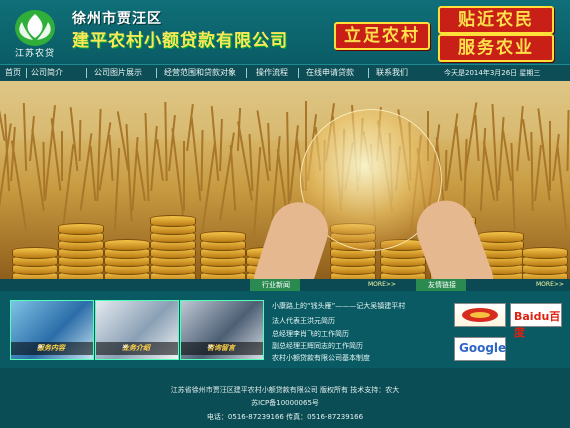 The image size is (570, 428). What do you see at coordinates (137, 348) in the screenshot?
I see `photo-caption: 业务介绍 »` at bounding box center [137, 348].